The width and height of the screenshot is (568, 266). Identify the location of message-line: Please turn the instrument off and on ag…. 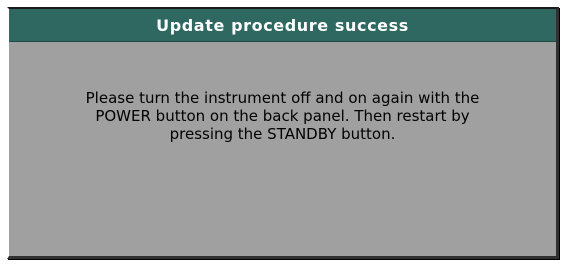
(282, 98).